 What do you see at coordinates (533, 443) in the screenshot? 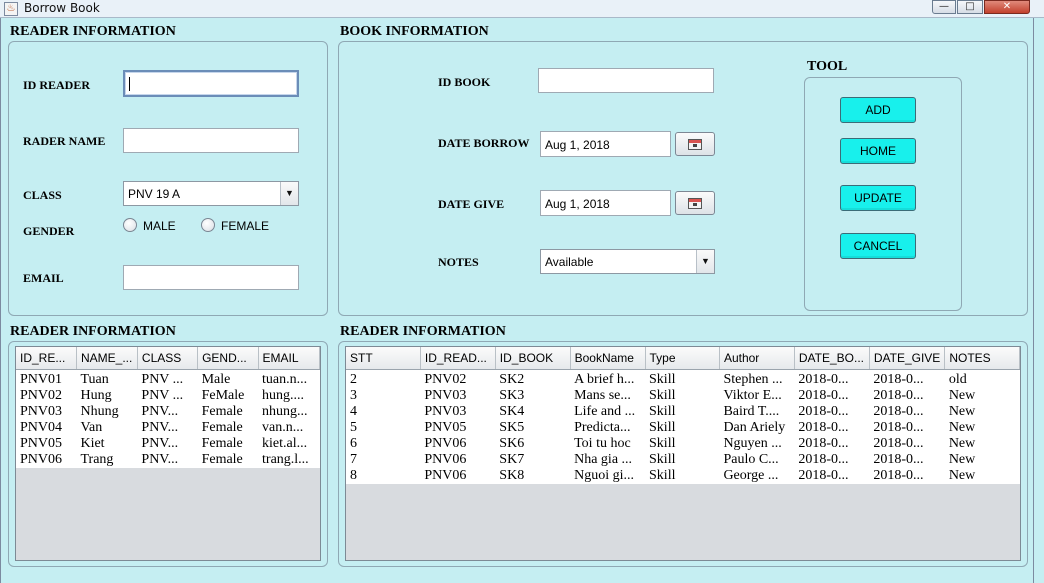
I see `table-cell: SK6` at bounding box center [533, 443].